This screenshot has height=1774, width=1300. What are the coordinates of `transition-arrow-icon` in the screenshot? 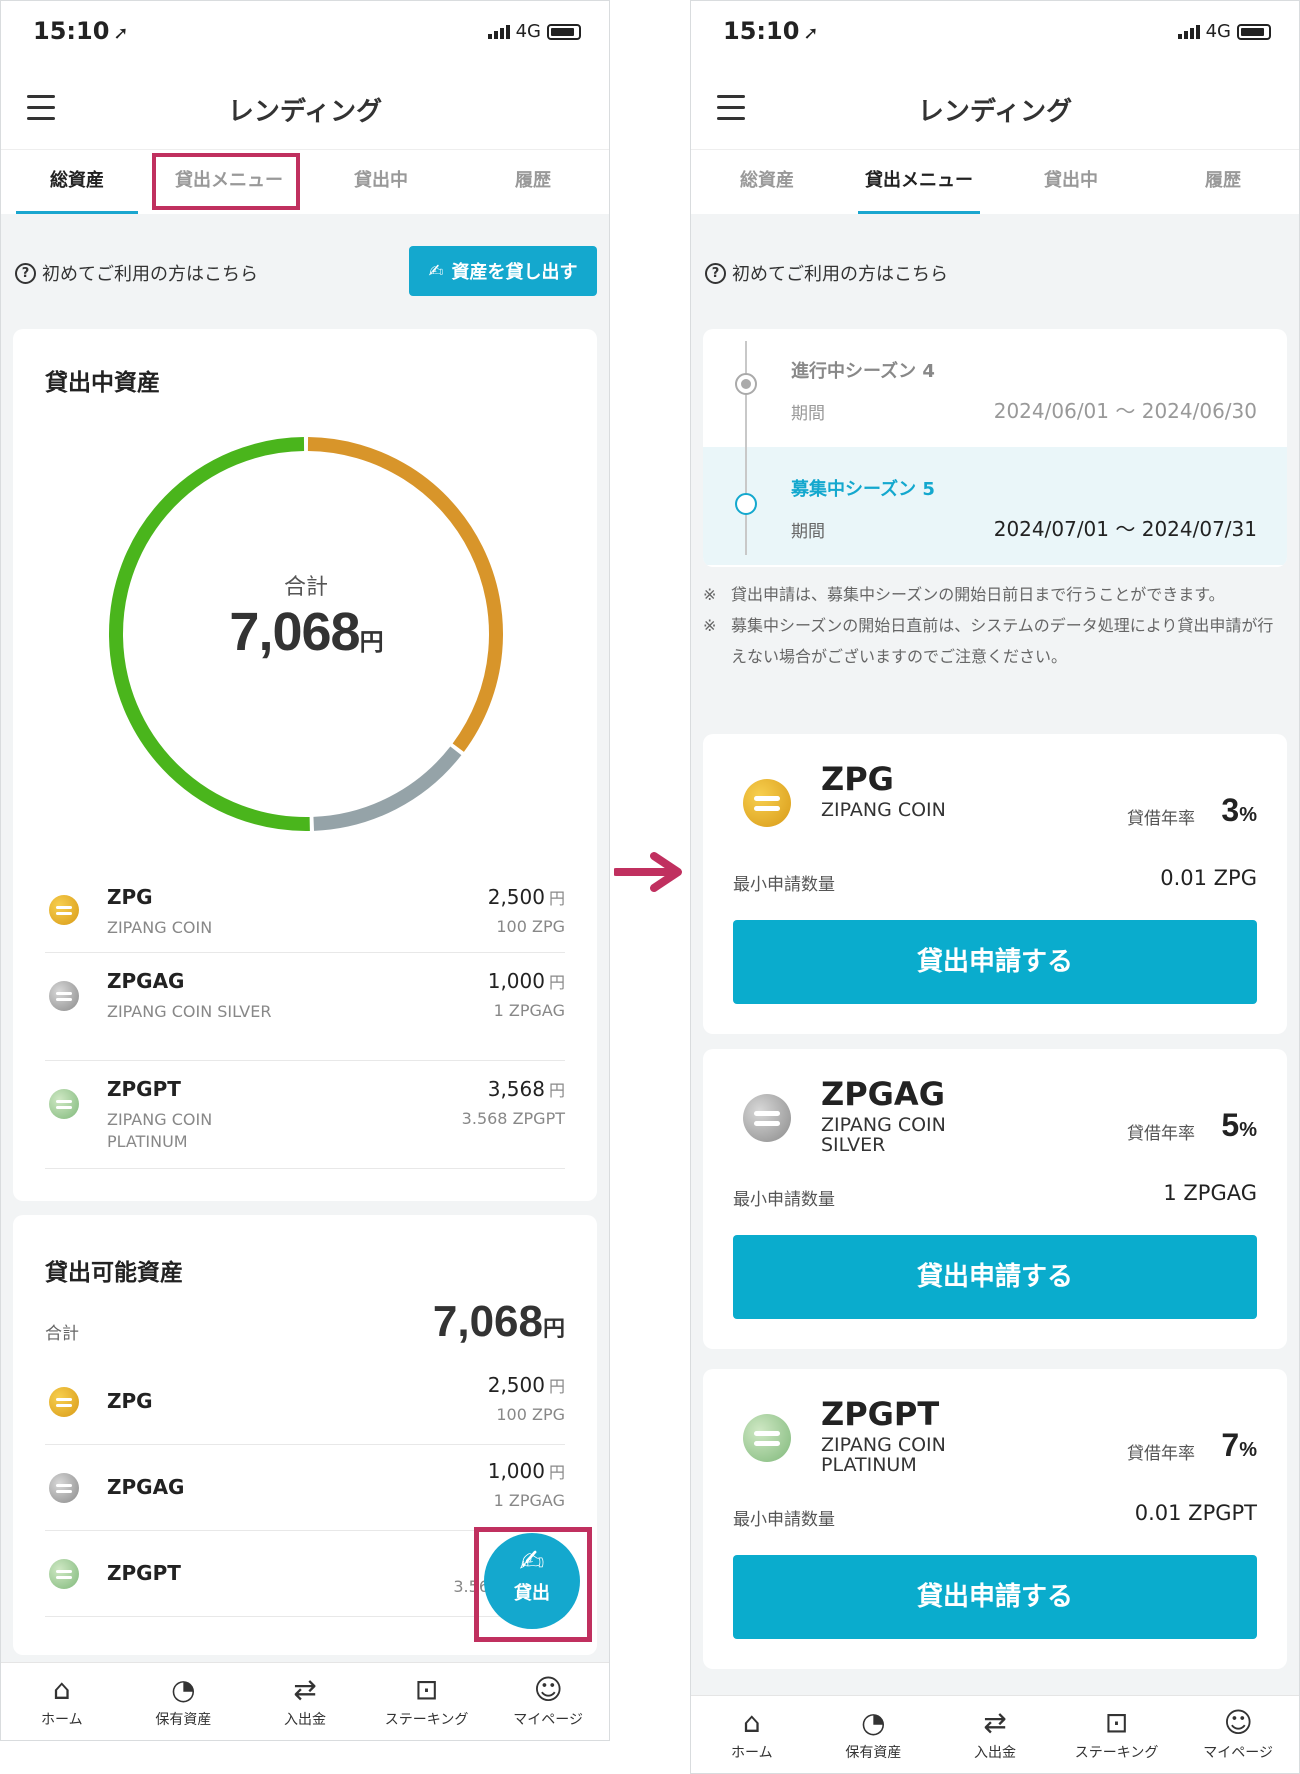 It's located at (648, 872).